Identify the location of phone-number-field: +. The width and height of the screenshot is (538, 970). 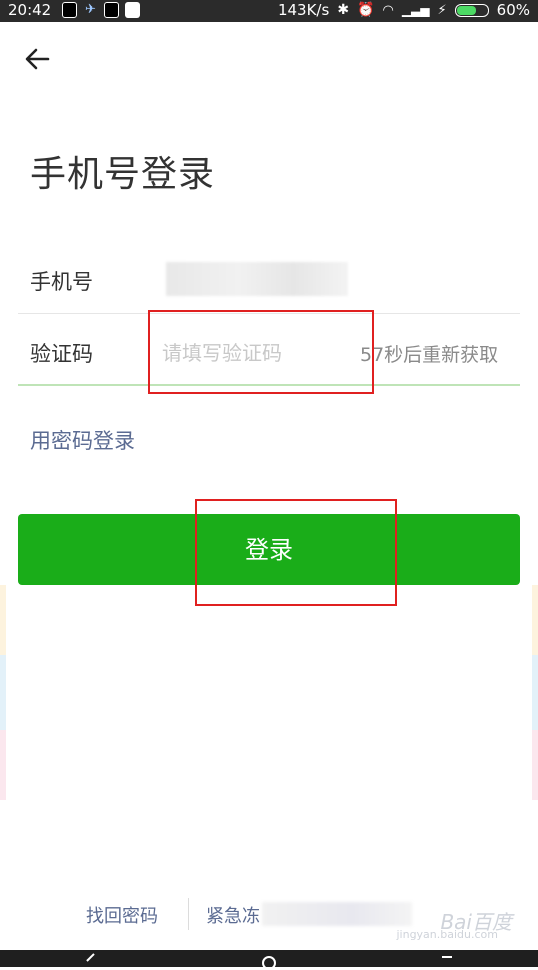
(257, 279).